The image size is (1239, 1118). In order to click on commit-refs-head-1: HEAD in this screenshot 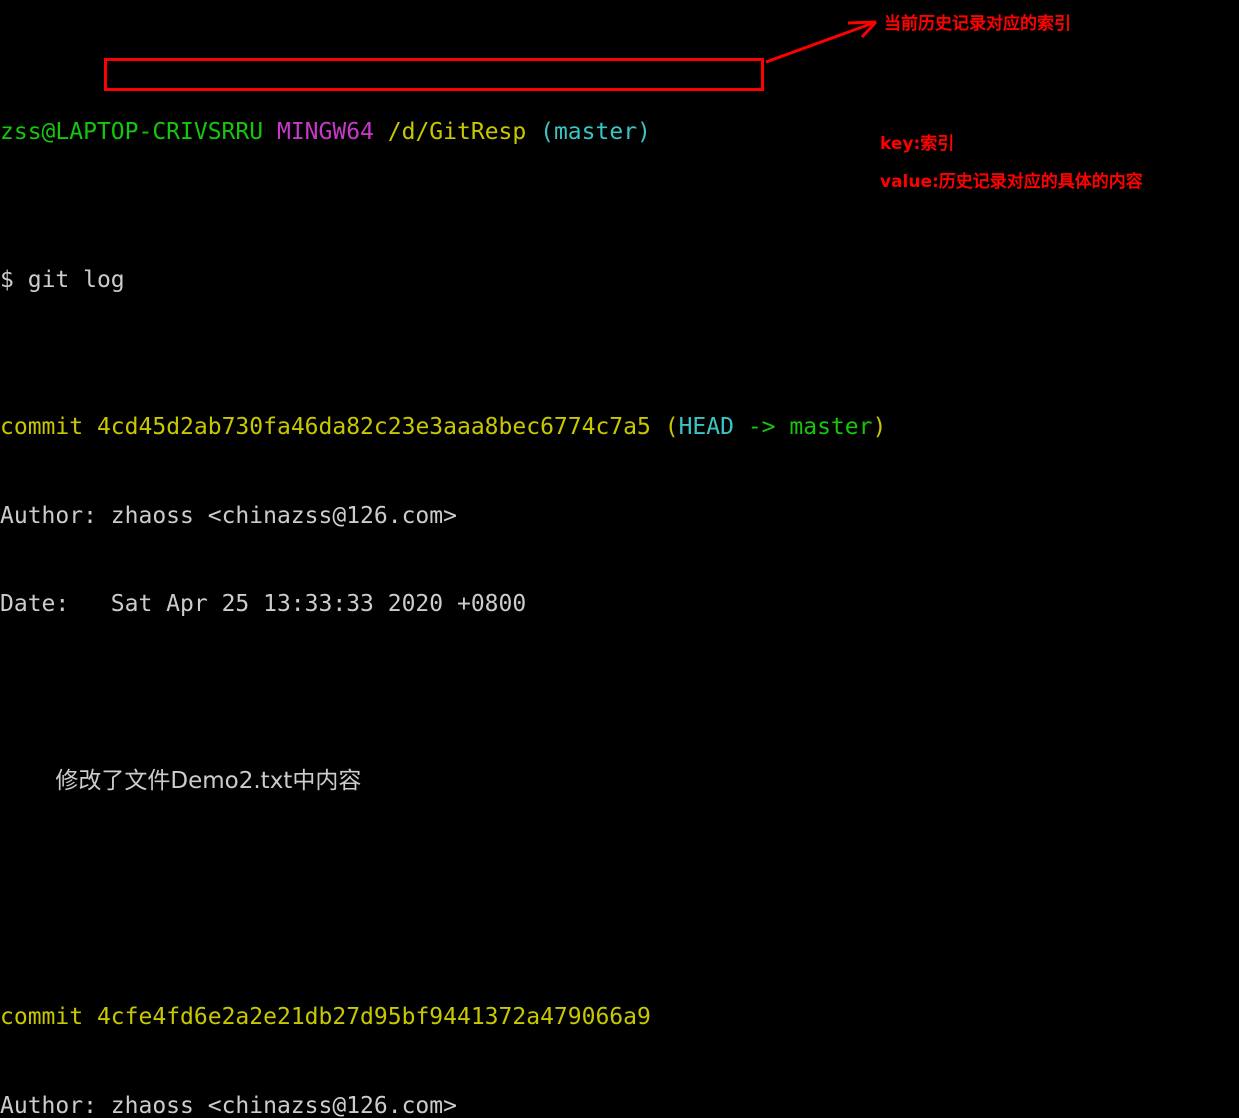, I will do `click(706, 427)`.